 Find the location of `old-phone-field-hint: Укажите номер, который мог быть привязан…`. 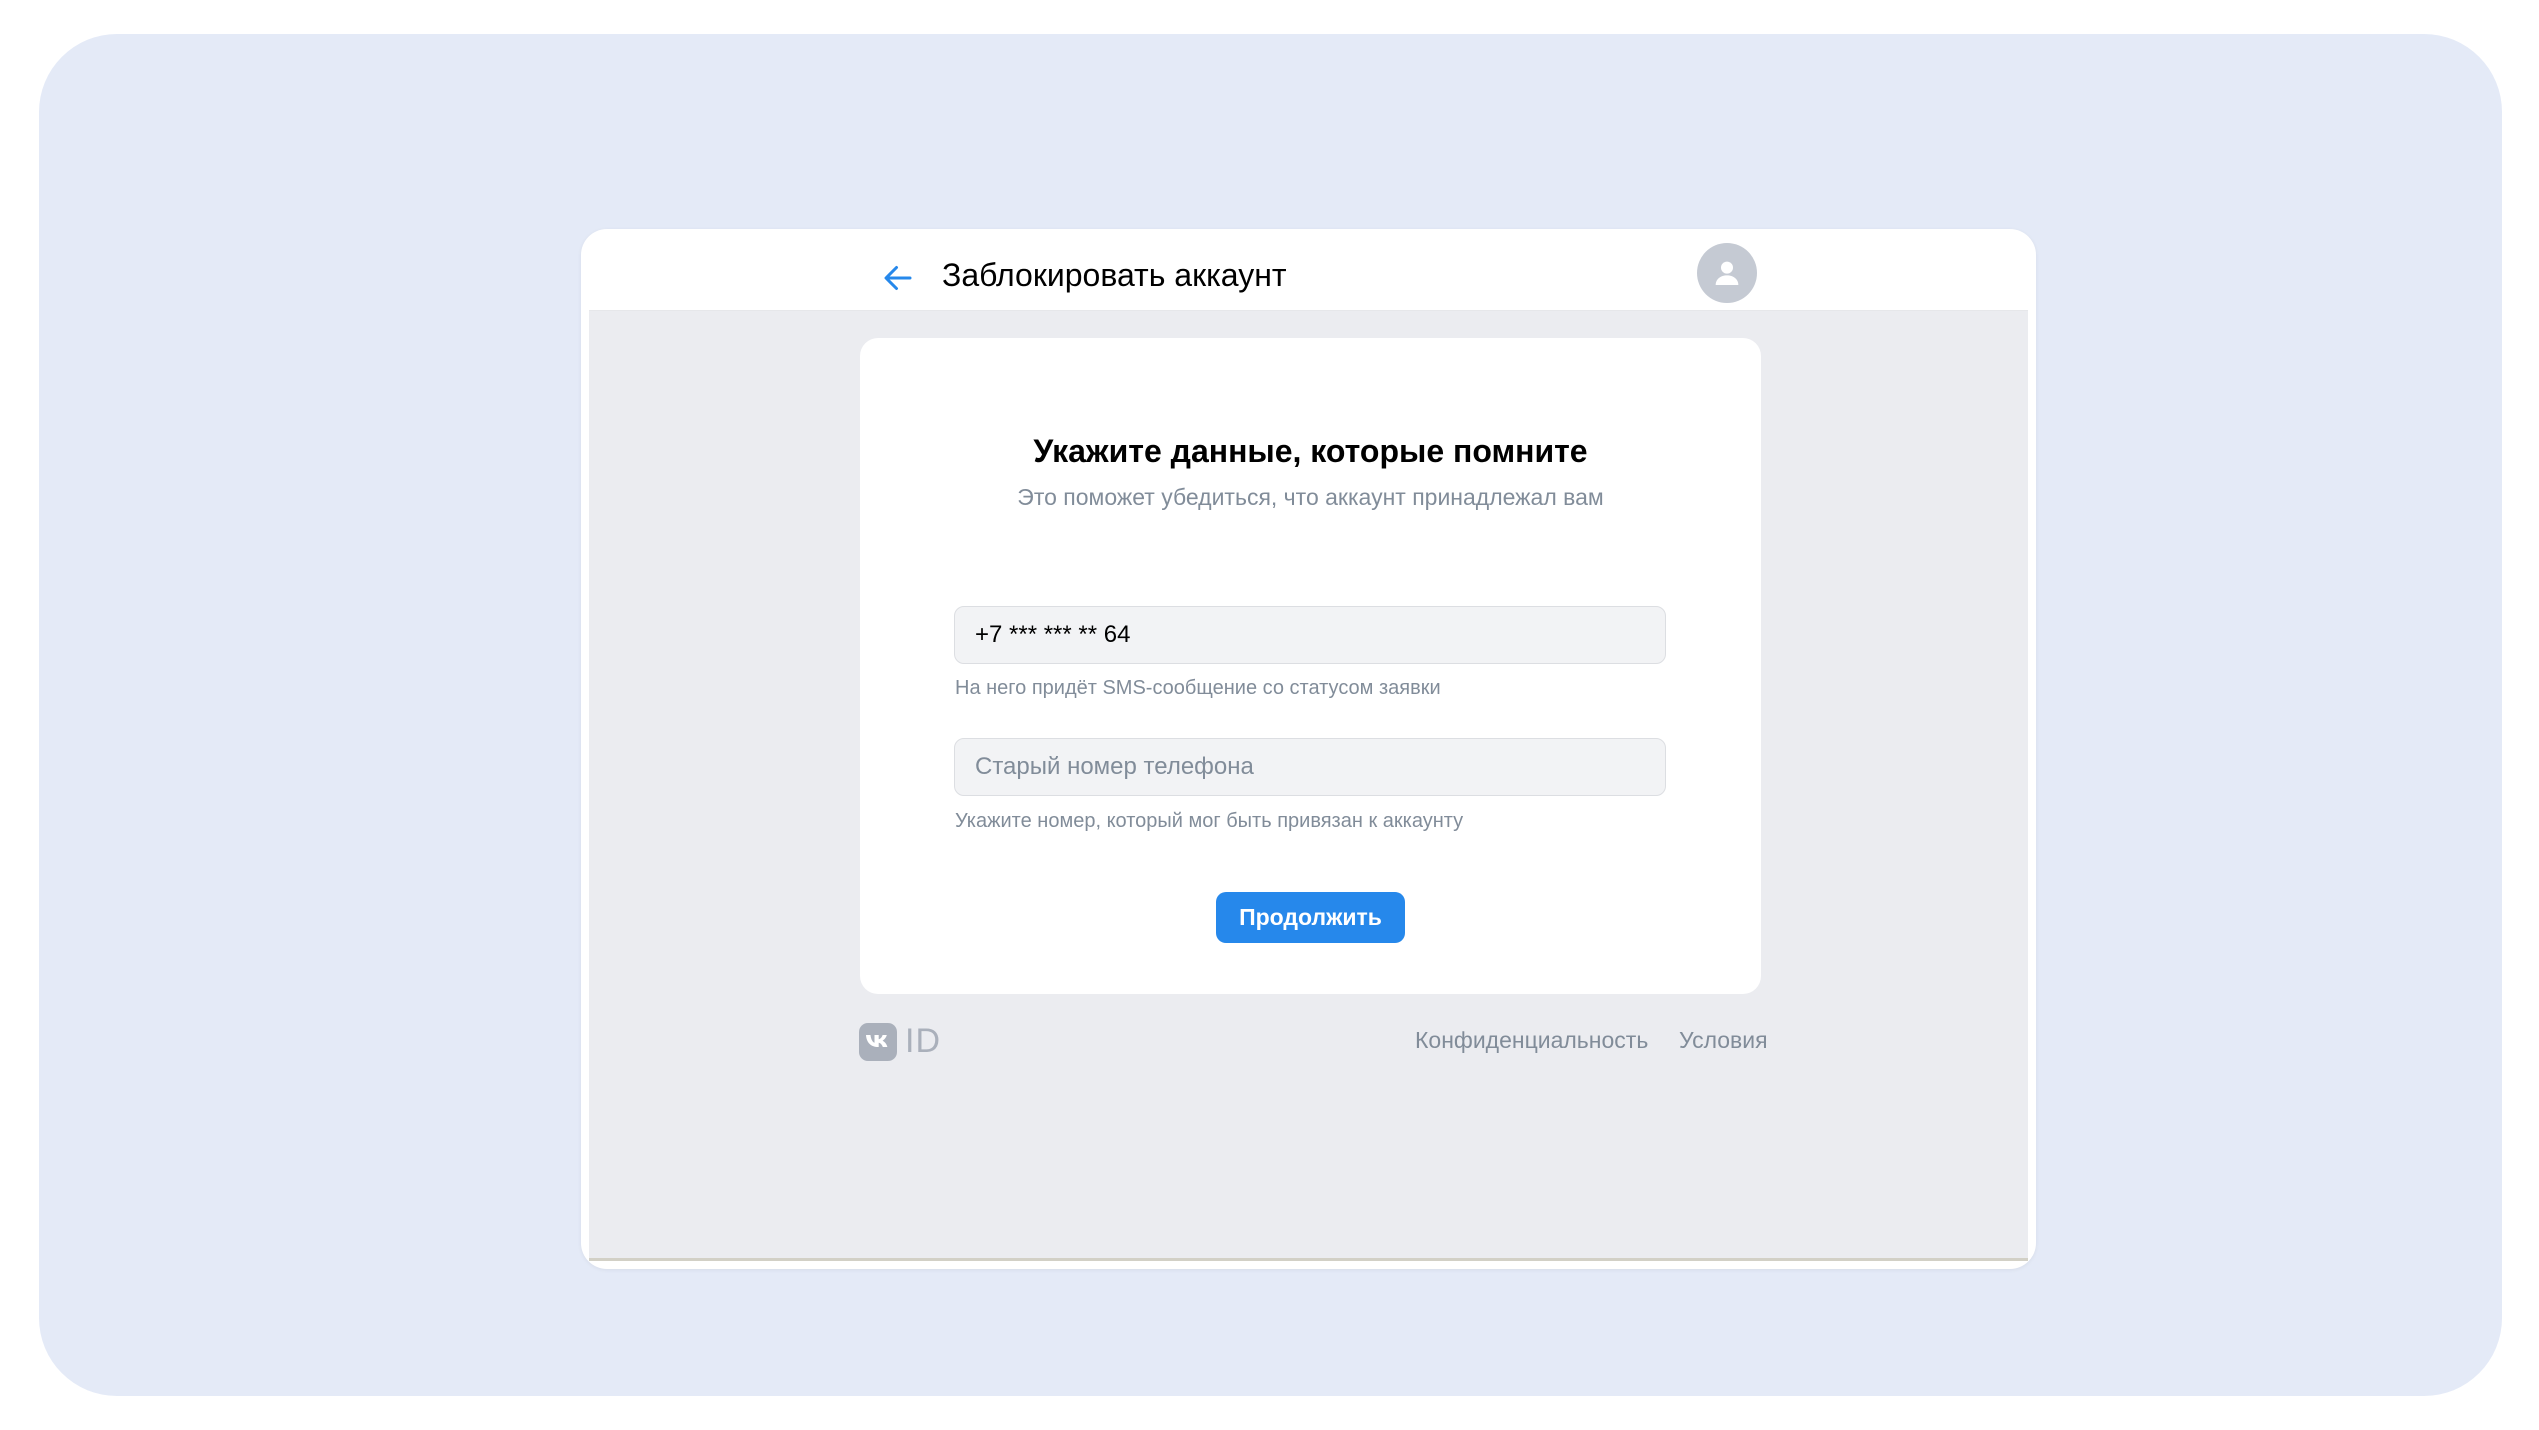

old-phone-field-hint: Укажите номер, который мог быть привязан… is located at coordinates (1209, 821).